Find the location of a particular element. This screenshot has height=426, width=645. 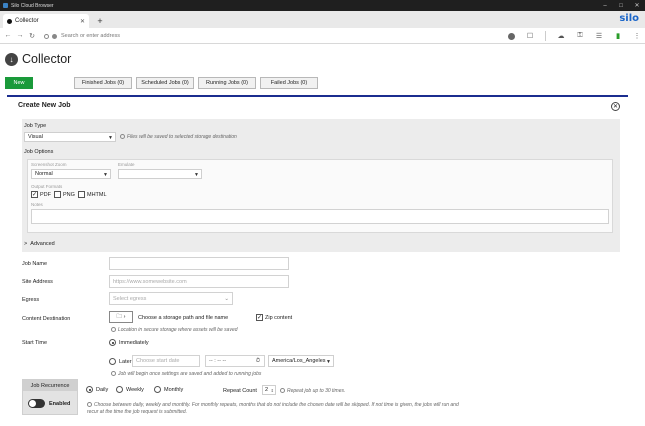

folder-icon: 🗀 is located at coordinates (119, 316).